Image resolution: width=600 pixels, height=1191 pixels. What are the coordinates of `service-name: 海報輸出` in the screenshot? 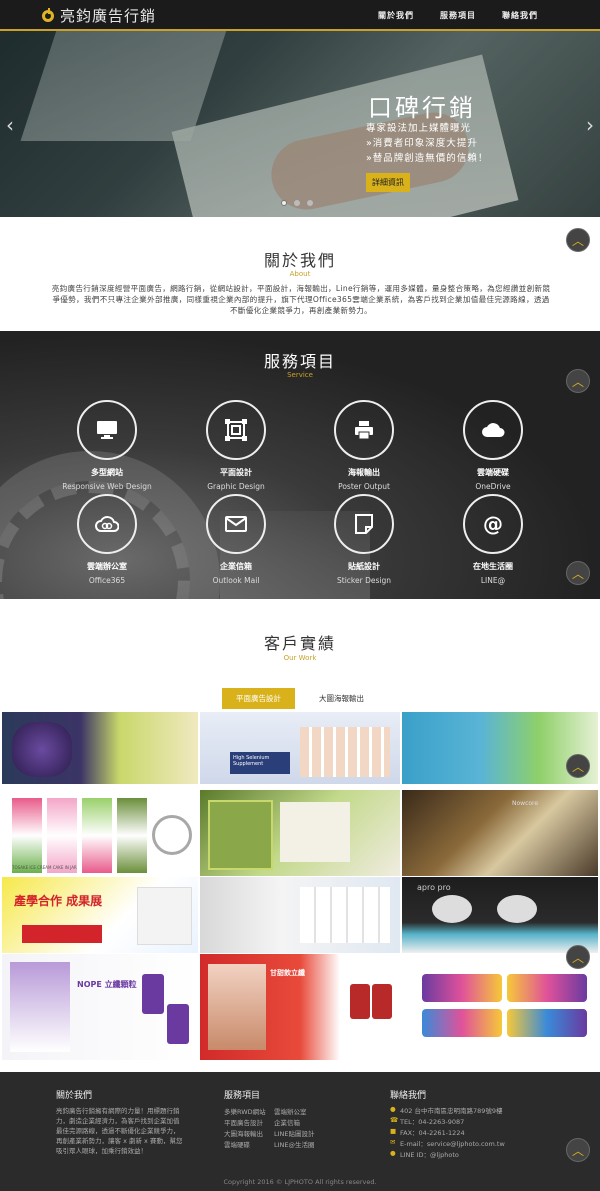 It's located at (364, 472).